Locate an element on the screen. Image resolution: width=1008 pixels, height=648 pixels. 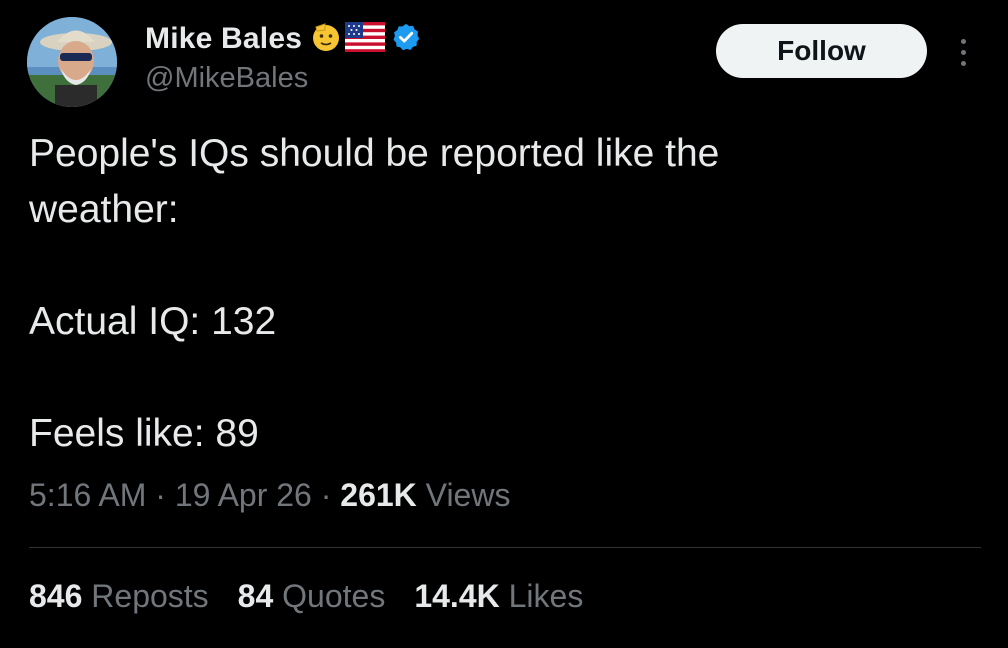
verified-badge-icon is located at coordinates (406, 39).